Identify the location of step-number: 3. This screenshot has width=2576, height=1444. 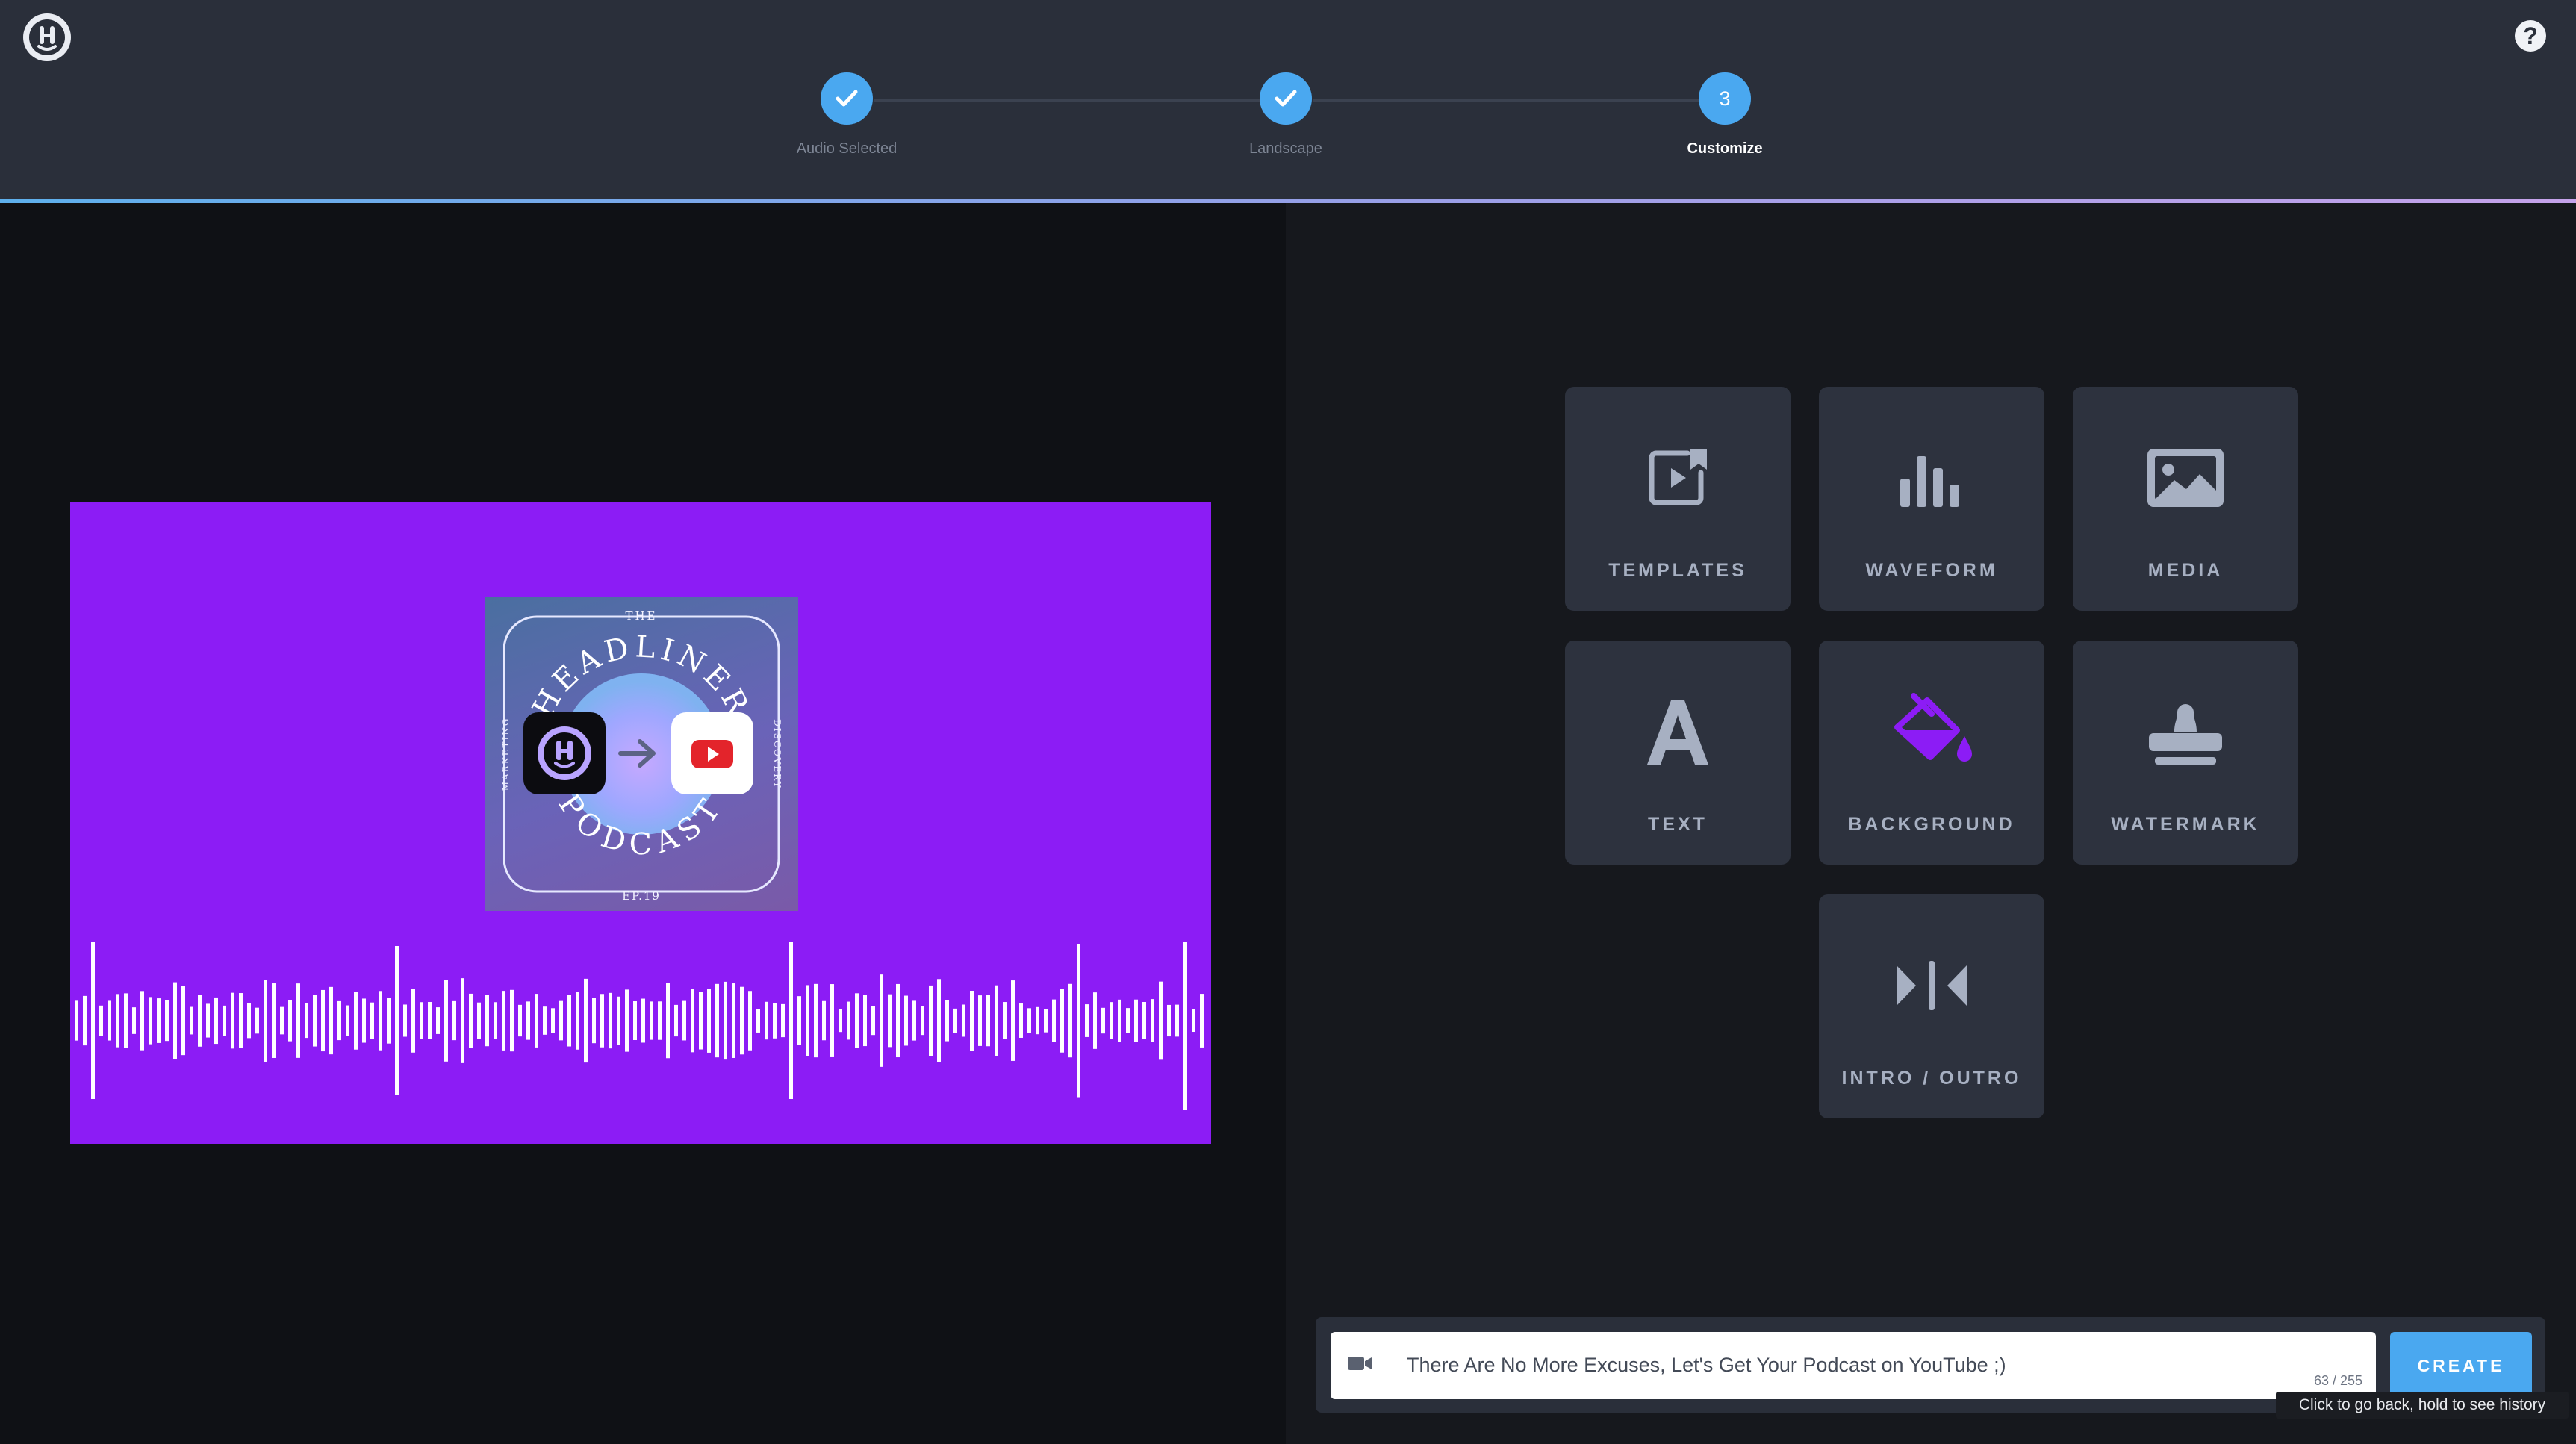
(1725, 98).